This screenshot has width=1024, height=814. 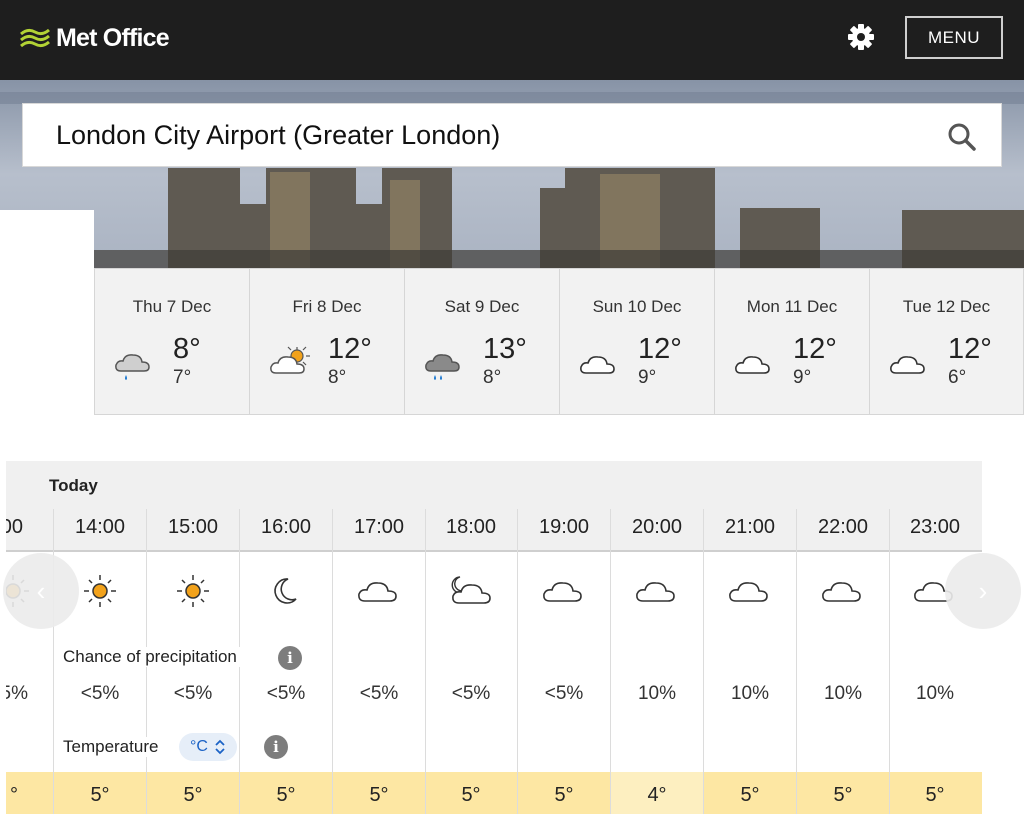 I want to click on chevron-right-icon: ›, so click(x=983, y=590).